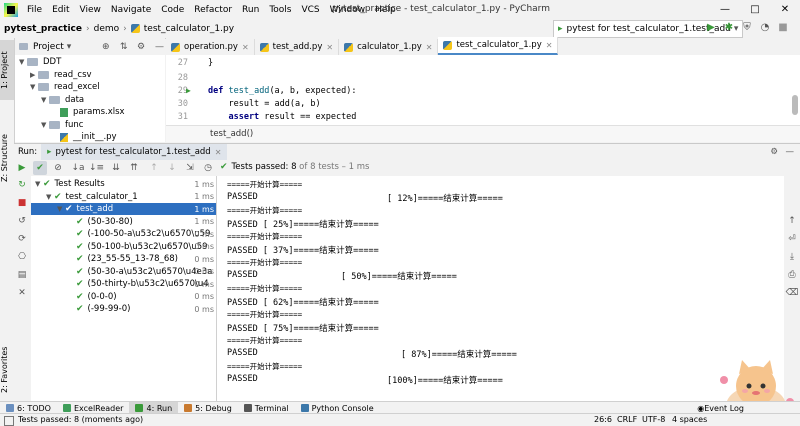 This screenshot has width=800, height=426. What do you see at coordinates (22, 185) in the screenshot?
I see `rerun-icon: ↻` at bounding box center [22, 185].